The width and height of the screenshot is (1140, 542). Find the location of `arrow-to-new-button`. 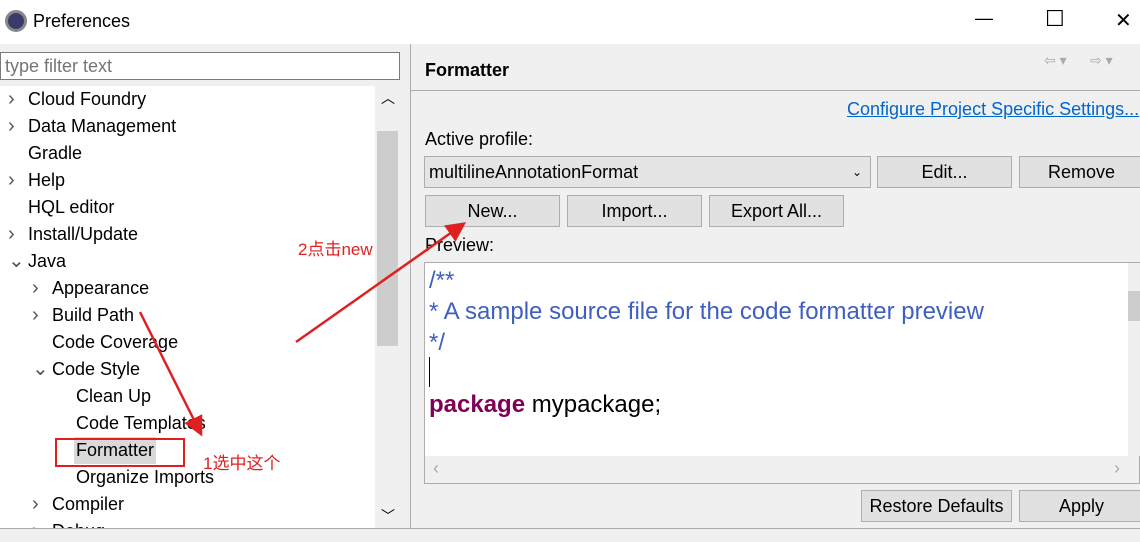

arrow-to-new-button is located at coordinates (381, 283).